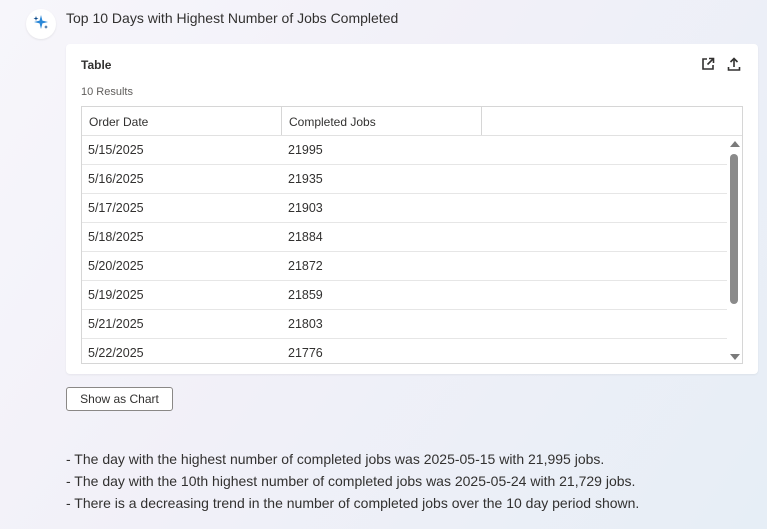 The image size is (767, 529). I want to click on cell-order-date: 5/22/2025, so click(116, 353).